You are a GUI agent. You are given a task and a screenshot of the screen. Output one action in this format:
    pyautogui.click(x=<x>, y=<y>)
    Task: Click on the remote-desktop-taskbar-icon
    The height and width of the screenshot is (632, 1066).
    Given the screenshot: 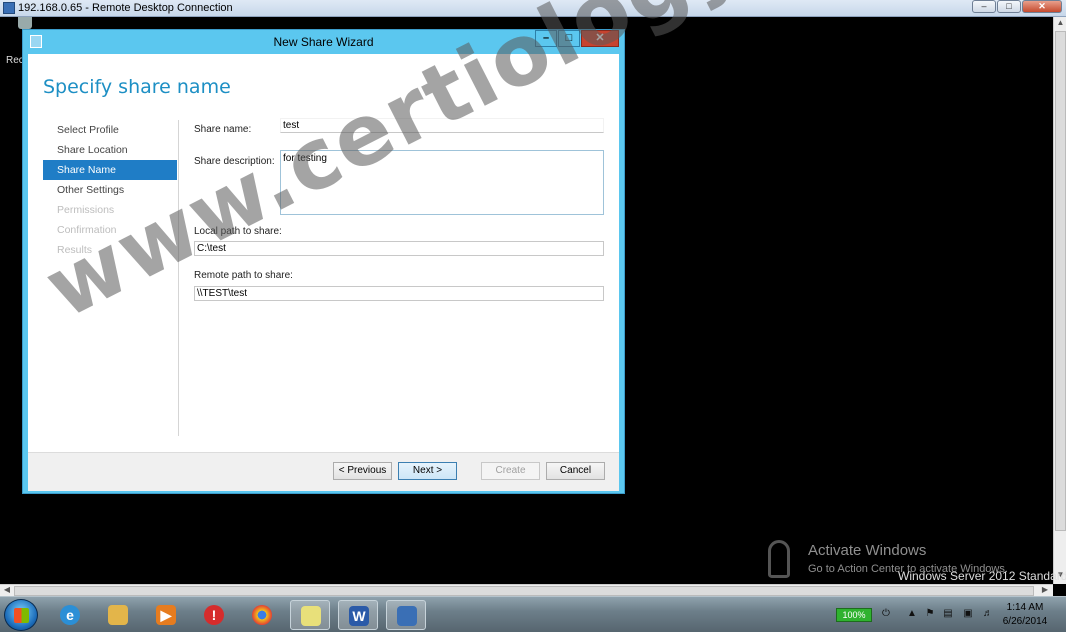 What is the action you would take?
    pyautogui.click(x=407, y=616)
    